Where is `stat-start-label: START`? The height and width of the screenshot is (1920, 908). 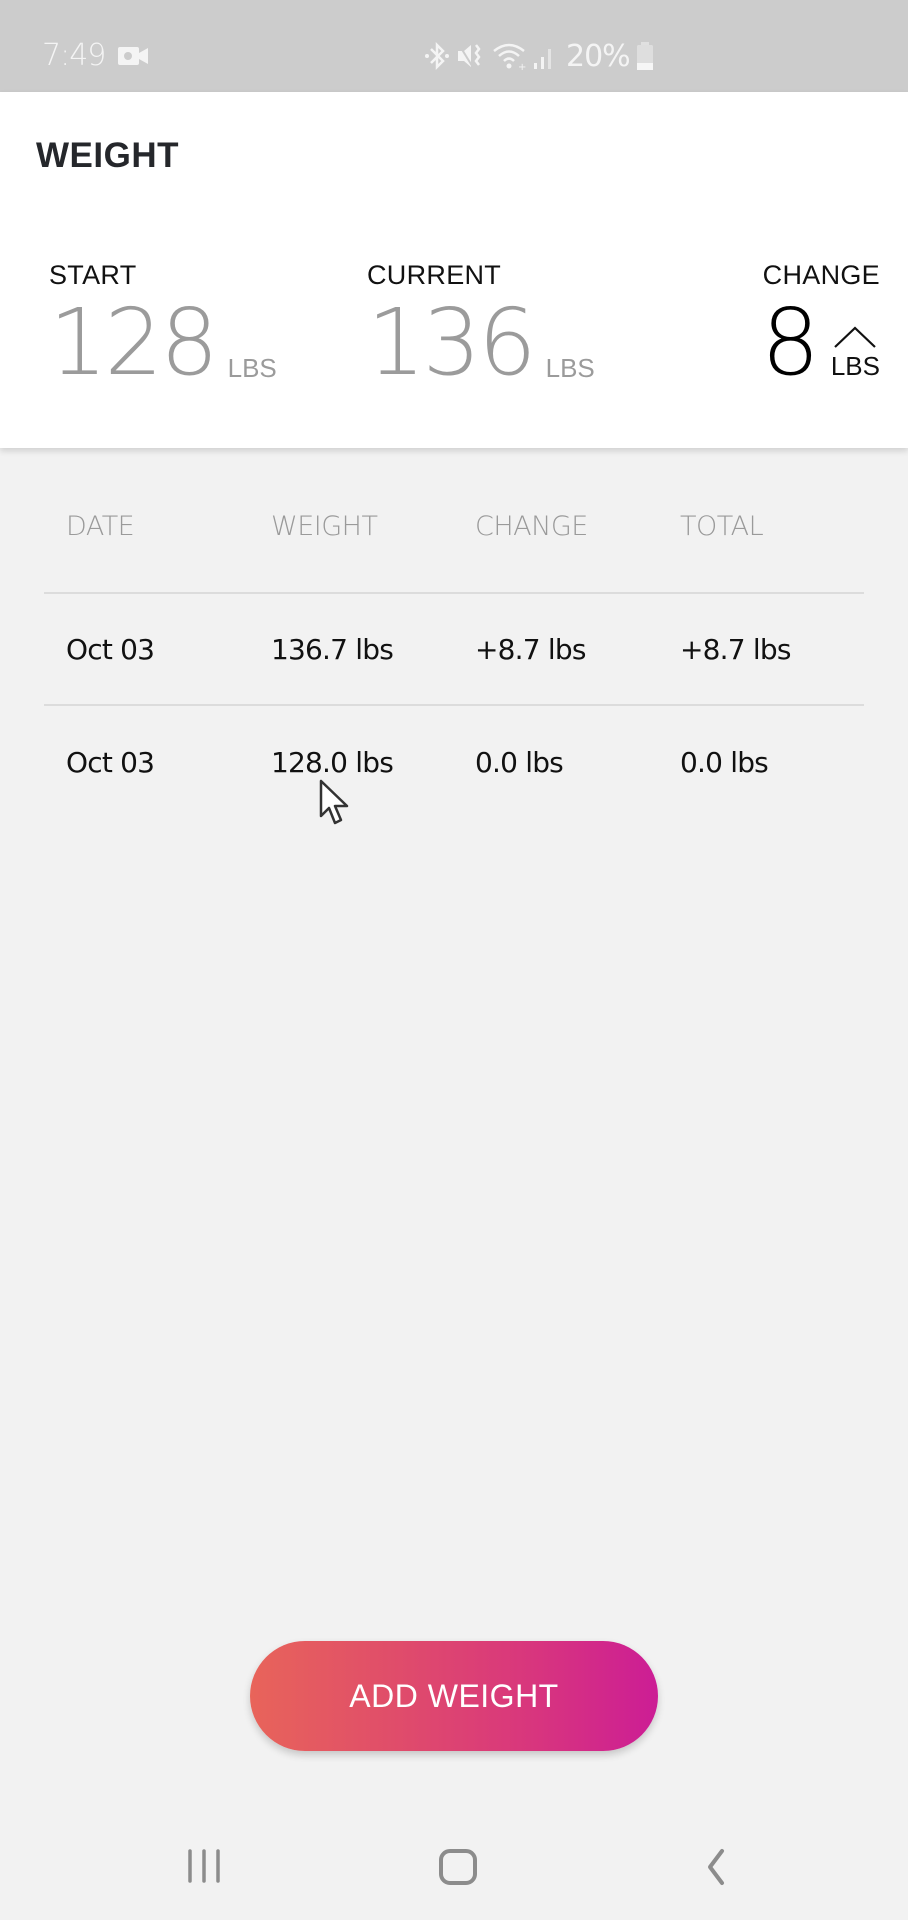 stat-start-label: START is located at coordinates (93, 275).